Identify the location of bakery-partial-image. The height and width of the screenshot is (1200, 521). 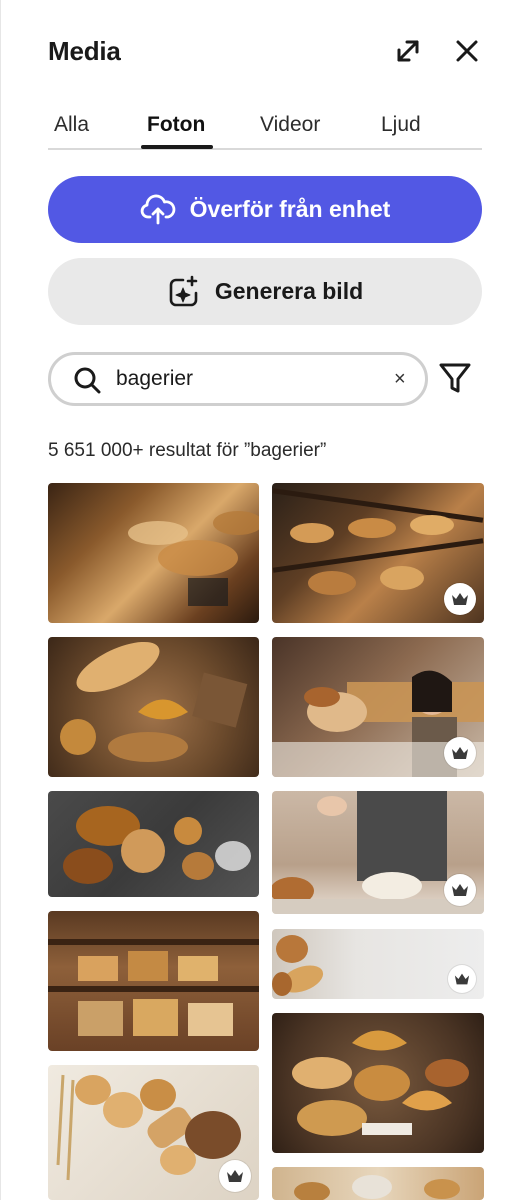
(377, 1187).